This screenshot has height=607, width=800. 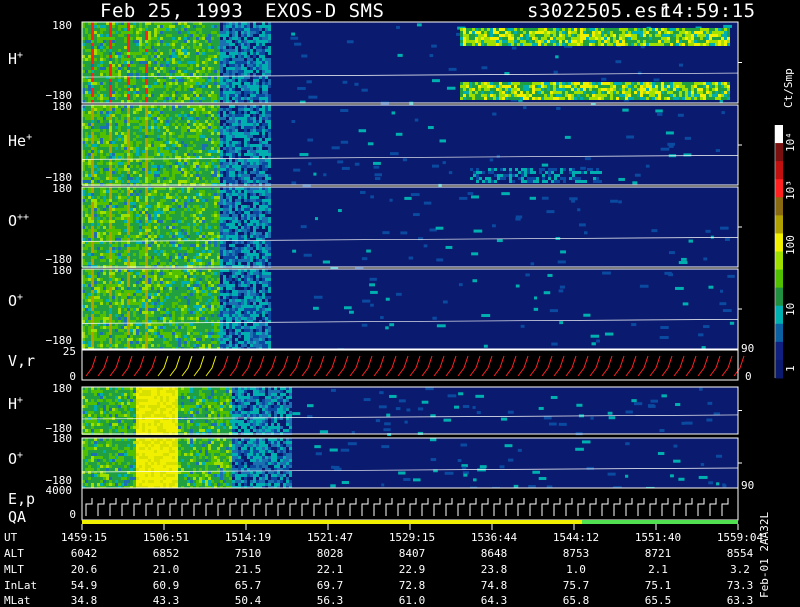 I want to click on table-cell: 8753, so click(x=576, y=553).